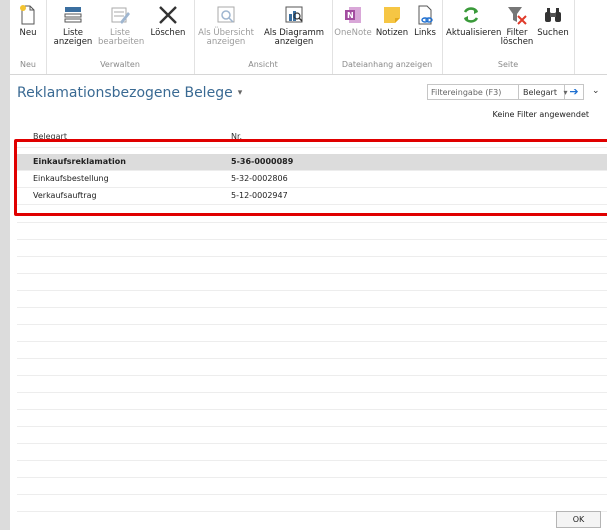 The image size is (607, 530). I want to click on no-filter-status: Keine Filter angewendet, so click(540, 114).